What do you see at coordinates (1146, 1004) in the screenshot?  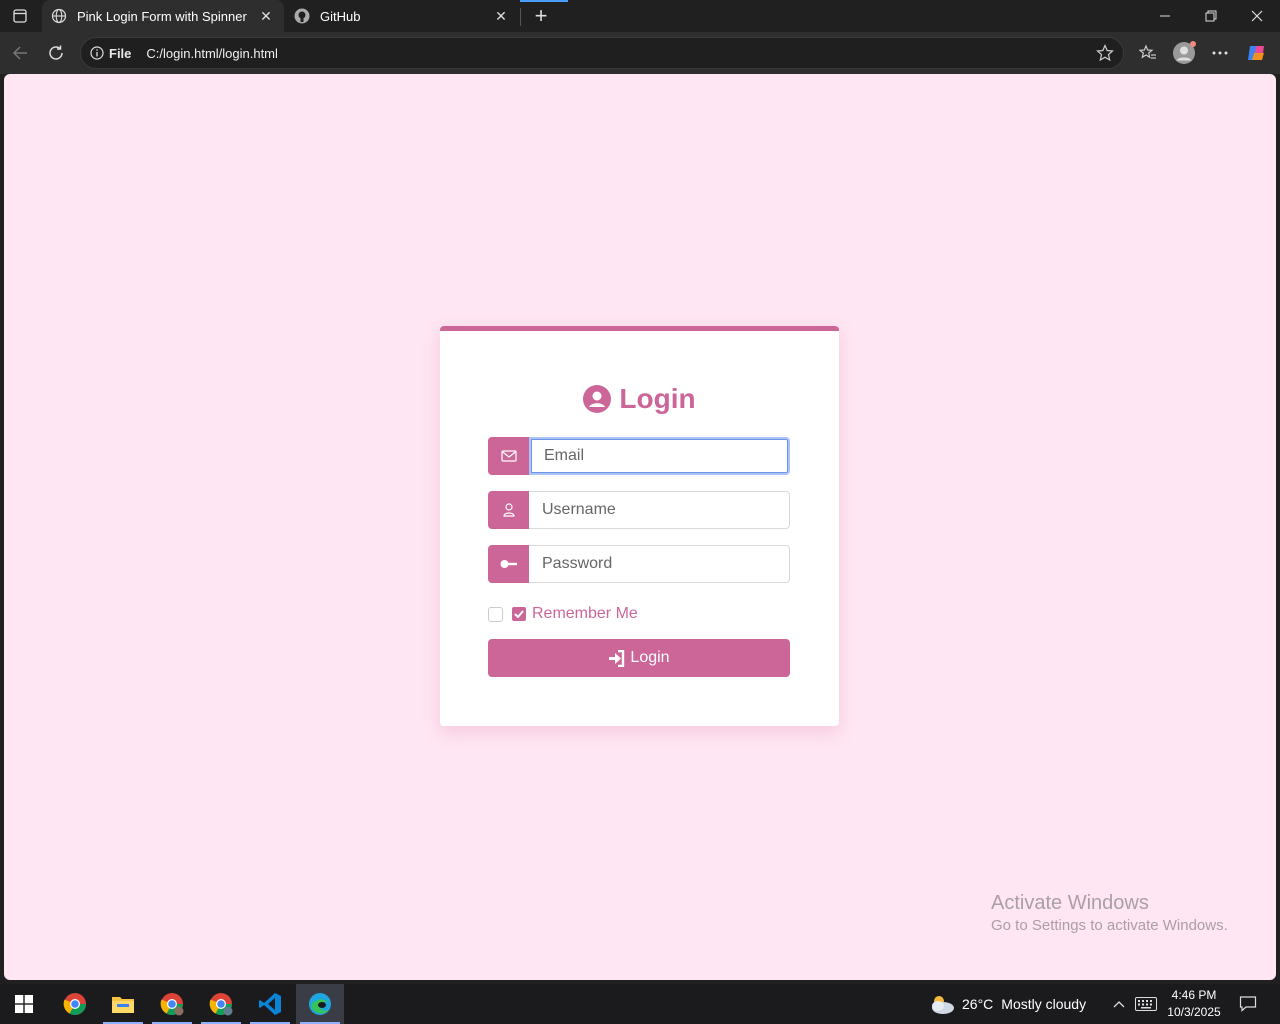 I see `keyboard-icon` at bounding box center [1146, 1004].